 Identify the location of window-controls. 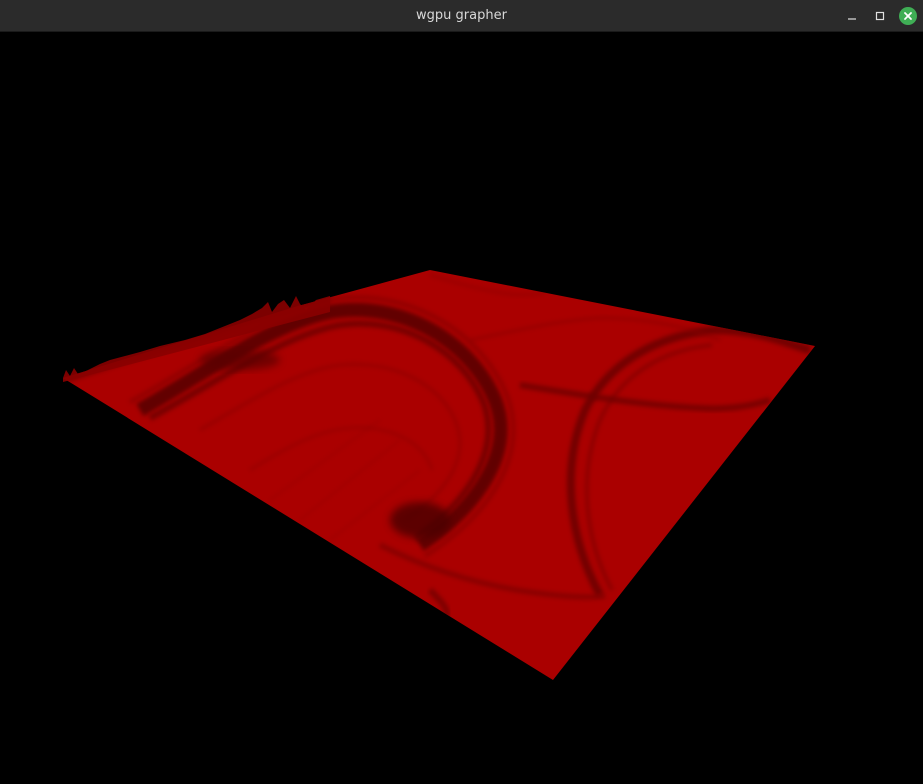
(880, 16).